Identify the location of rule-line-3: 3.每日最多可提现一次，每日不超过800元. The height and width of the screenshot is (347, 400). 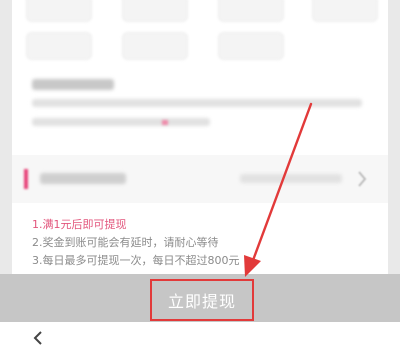
(136, 260).